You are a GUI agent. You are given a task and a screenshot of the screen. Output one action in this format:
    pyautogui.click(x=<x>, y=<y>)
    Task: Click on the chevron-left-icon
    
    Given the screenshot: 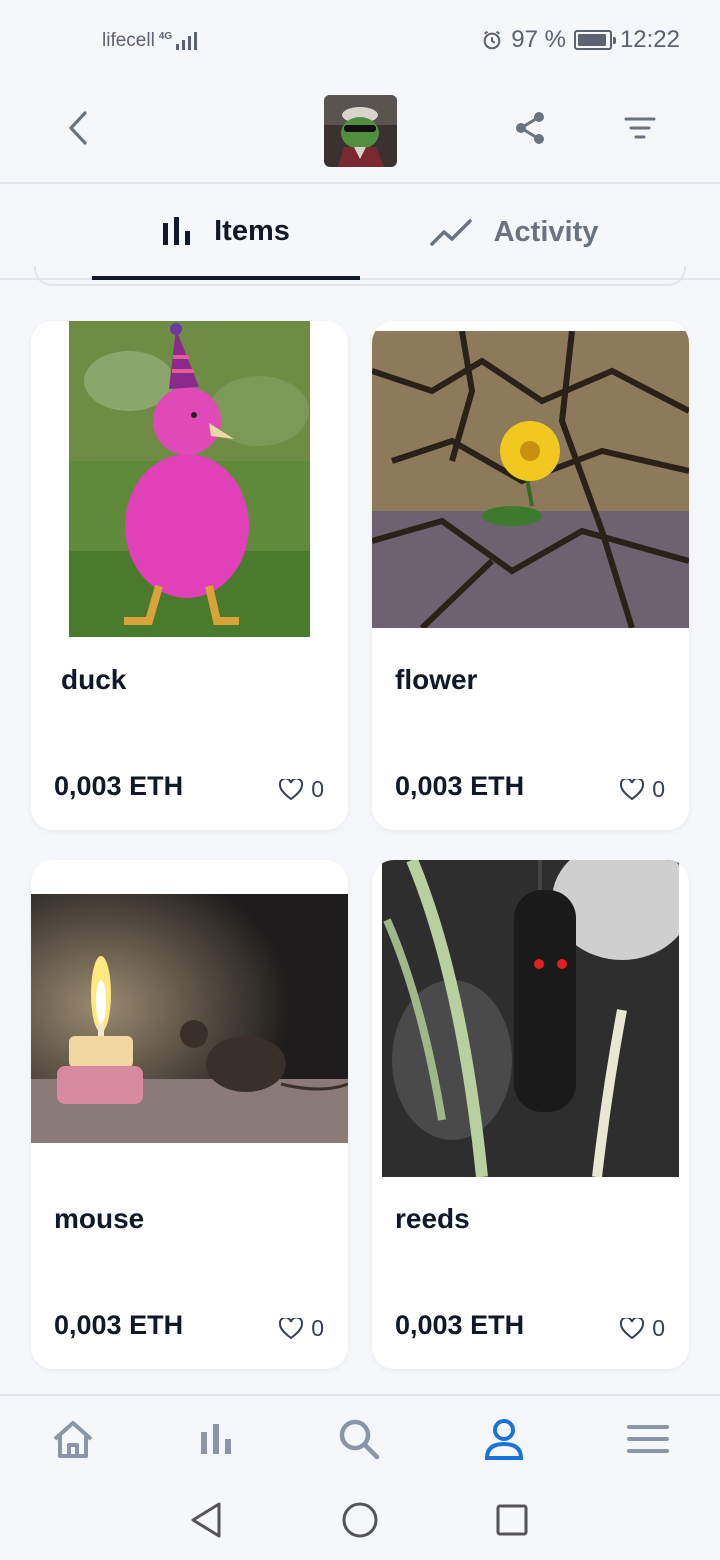 What is the action you would take?
    pyautogui.click(x=78, y=128)
    